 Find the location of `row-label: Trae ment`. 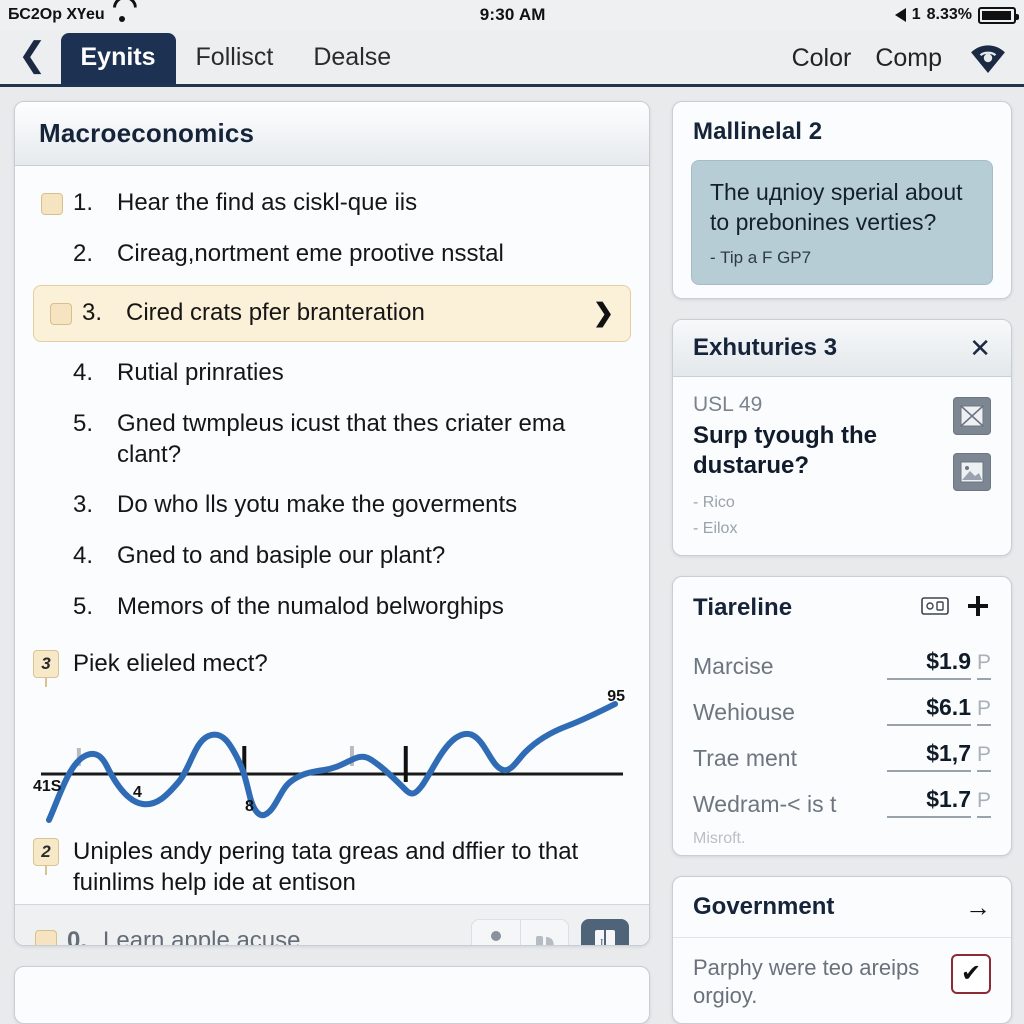

row-label: Trae ment is located at coordinates (745, 757).